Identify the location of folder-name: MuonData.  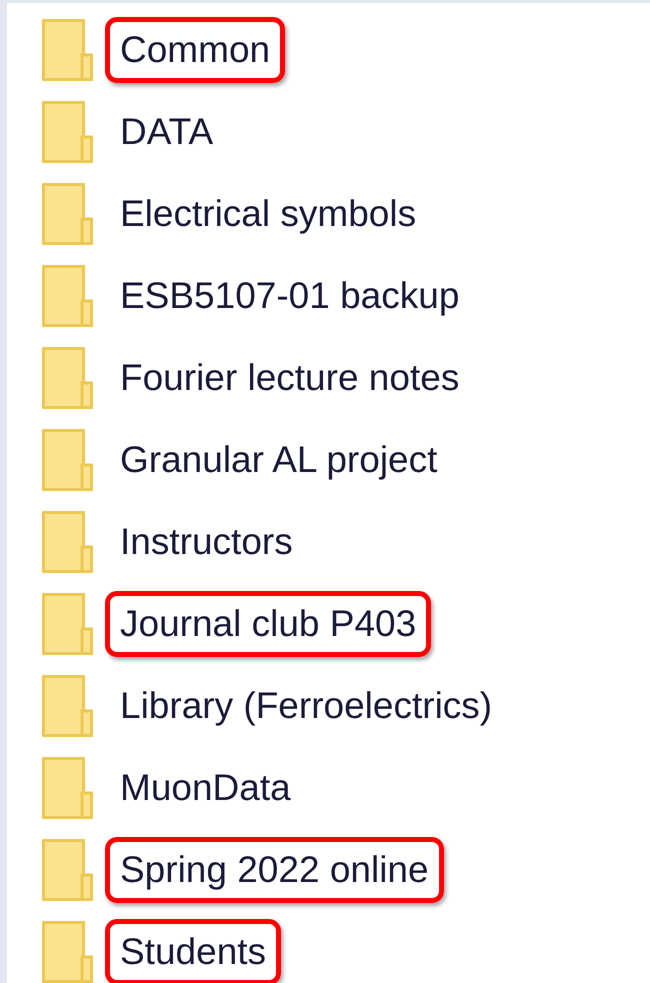
(205, 788).